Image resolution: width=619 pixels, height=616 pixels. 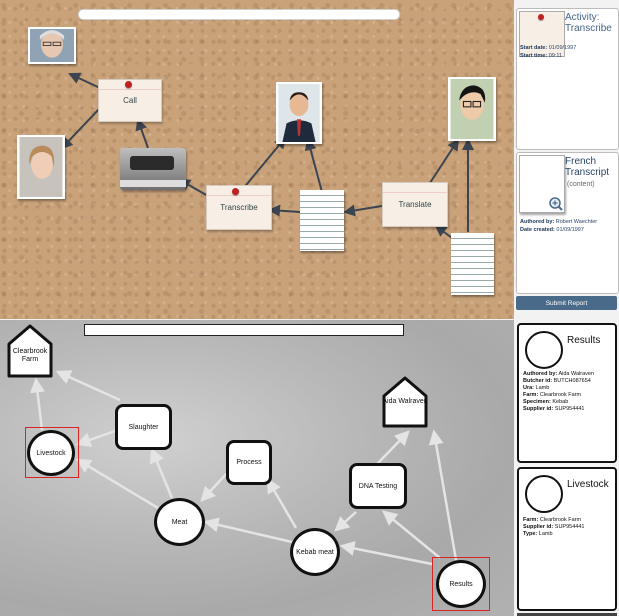 I want to click on activity-note-call: Call, so click(x=130, y=100).